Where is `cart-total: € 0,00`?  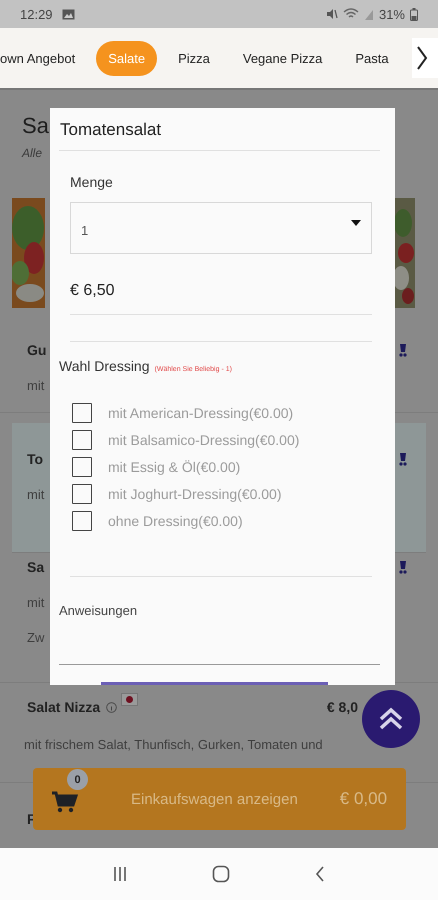
cart-total: € 0,00 is located at coordinates (364, 799).